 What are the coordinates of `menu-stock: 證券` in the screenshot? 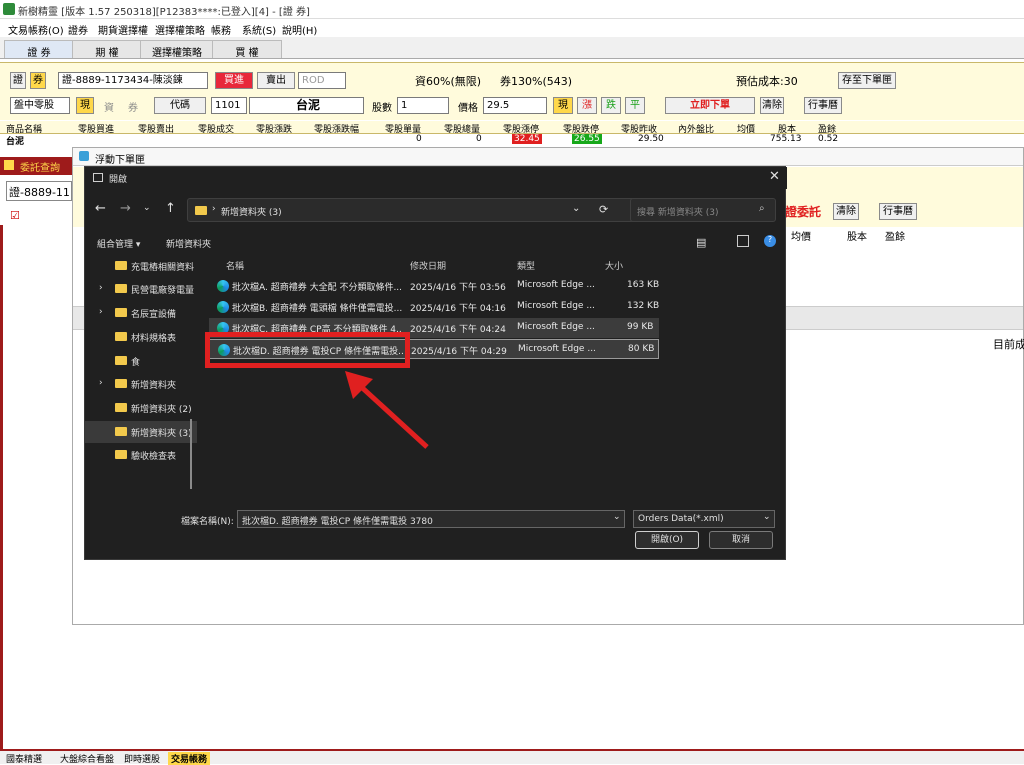 It's located at (78, 29).